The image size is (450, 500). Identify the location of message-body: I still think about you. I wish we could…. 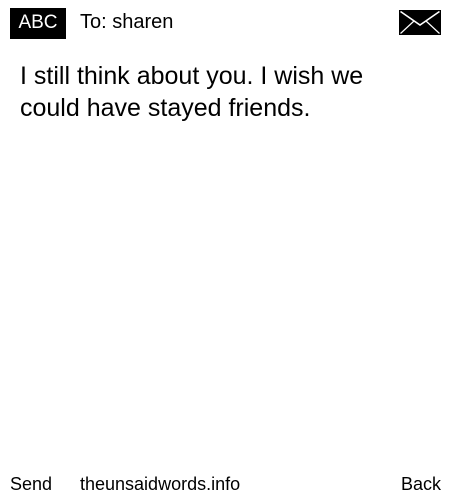
(192, 92).